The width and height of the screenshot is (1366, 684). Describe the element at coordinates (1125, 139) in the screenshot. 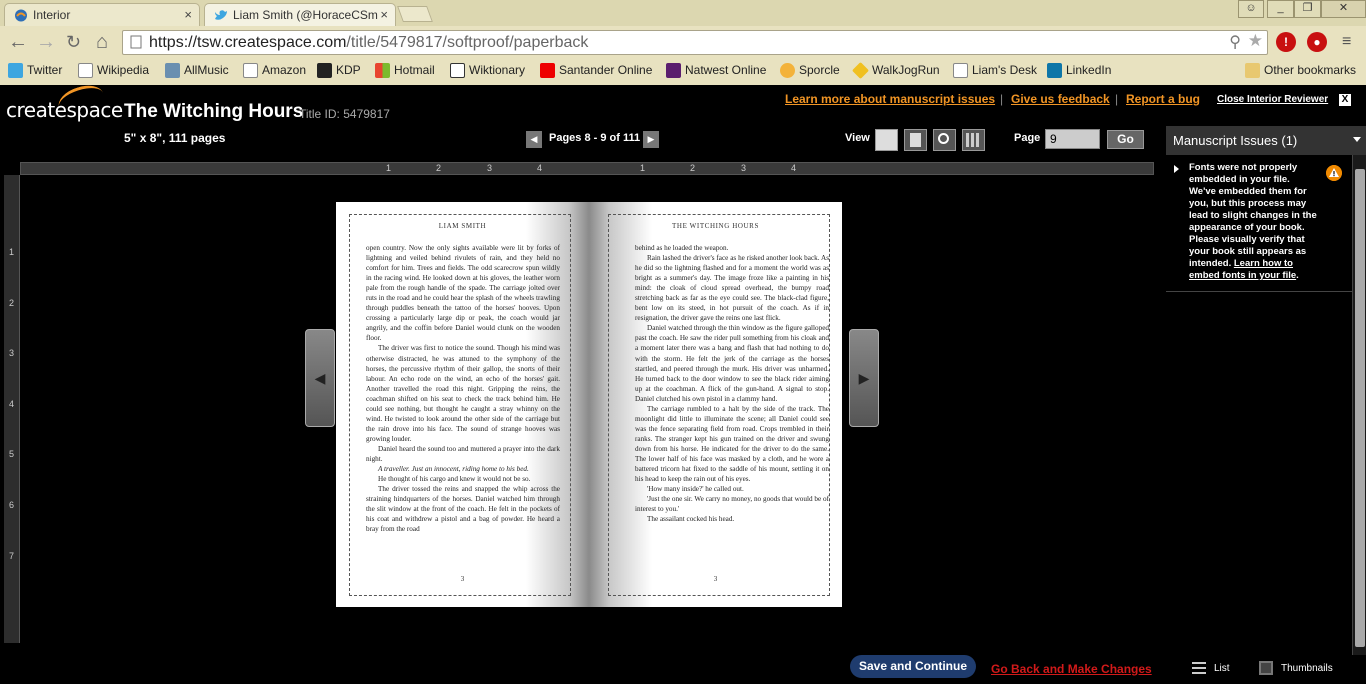

I see `go-button: Go` at that location.